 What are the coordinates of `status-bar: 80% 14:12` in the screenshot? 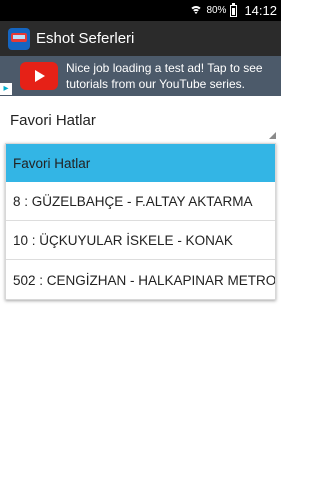 It's located at (140, 10).